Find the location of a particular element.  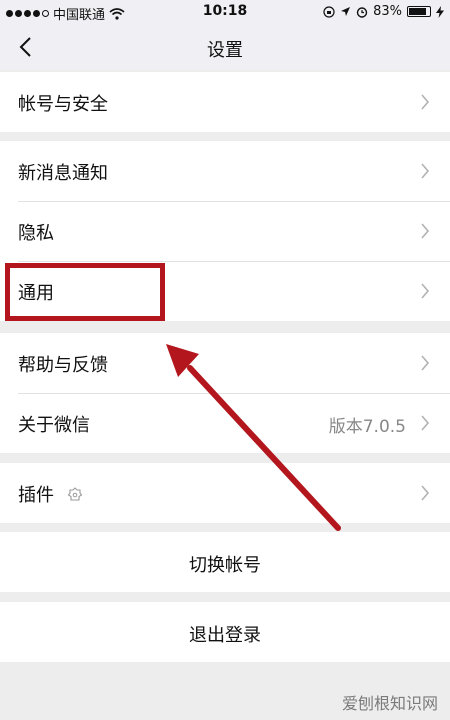

chevron-left-icon is located at coordinates (25, 47).